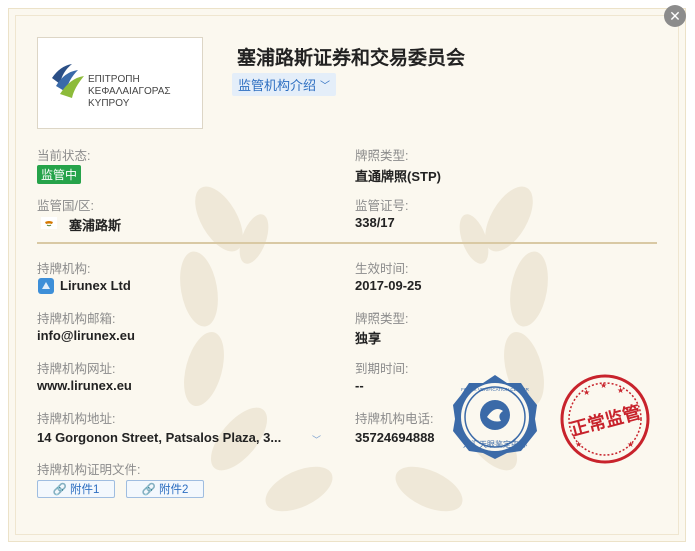  I want to click on normal-regulation-seal-text: 正常监管, so click(605, 421).